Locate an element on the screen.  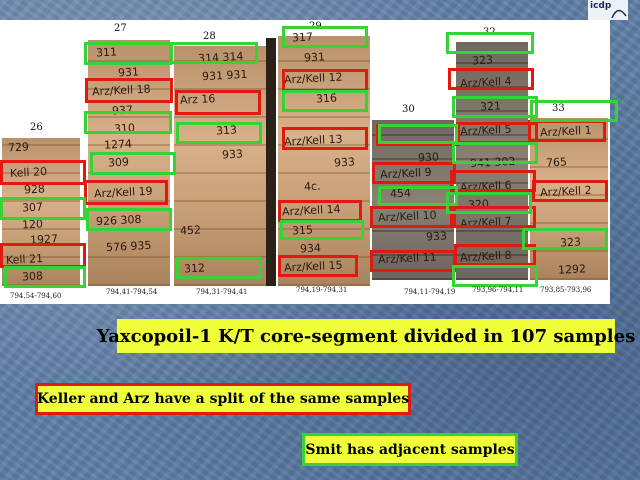
core-label: 452 is located at coordinates (190, 230).